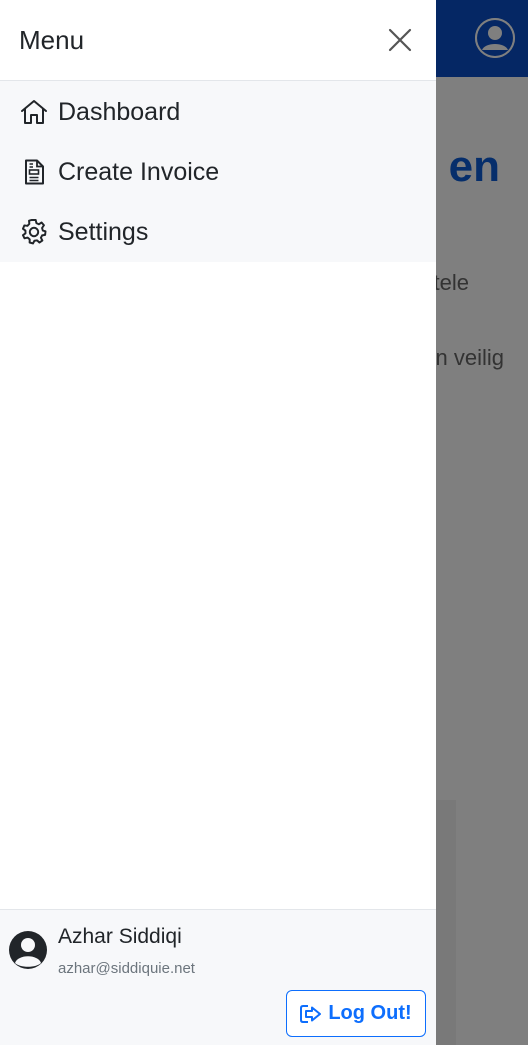 Image resolution: width=528 pixels, height=1045 pixels. I want to click on drawer-nav: Dashboard Create Invoice Settings, so click(218, 171).